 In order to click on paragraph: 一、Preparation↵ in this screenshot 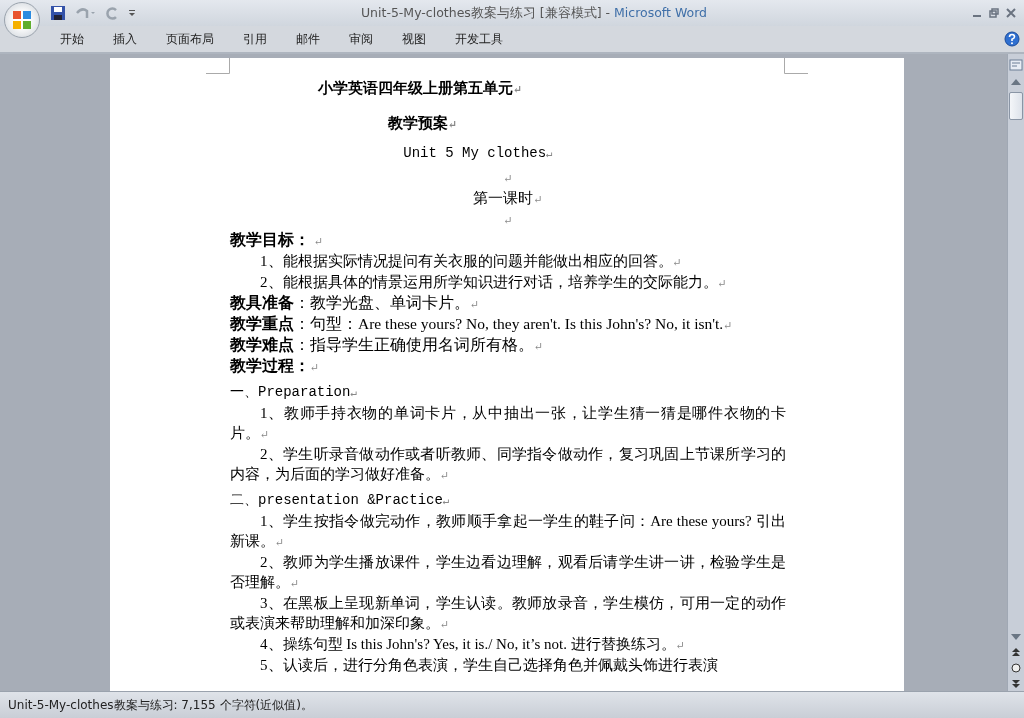, I will do `click(294, 392)`.